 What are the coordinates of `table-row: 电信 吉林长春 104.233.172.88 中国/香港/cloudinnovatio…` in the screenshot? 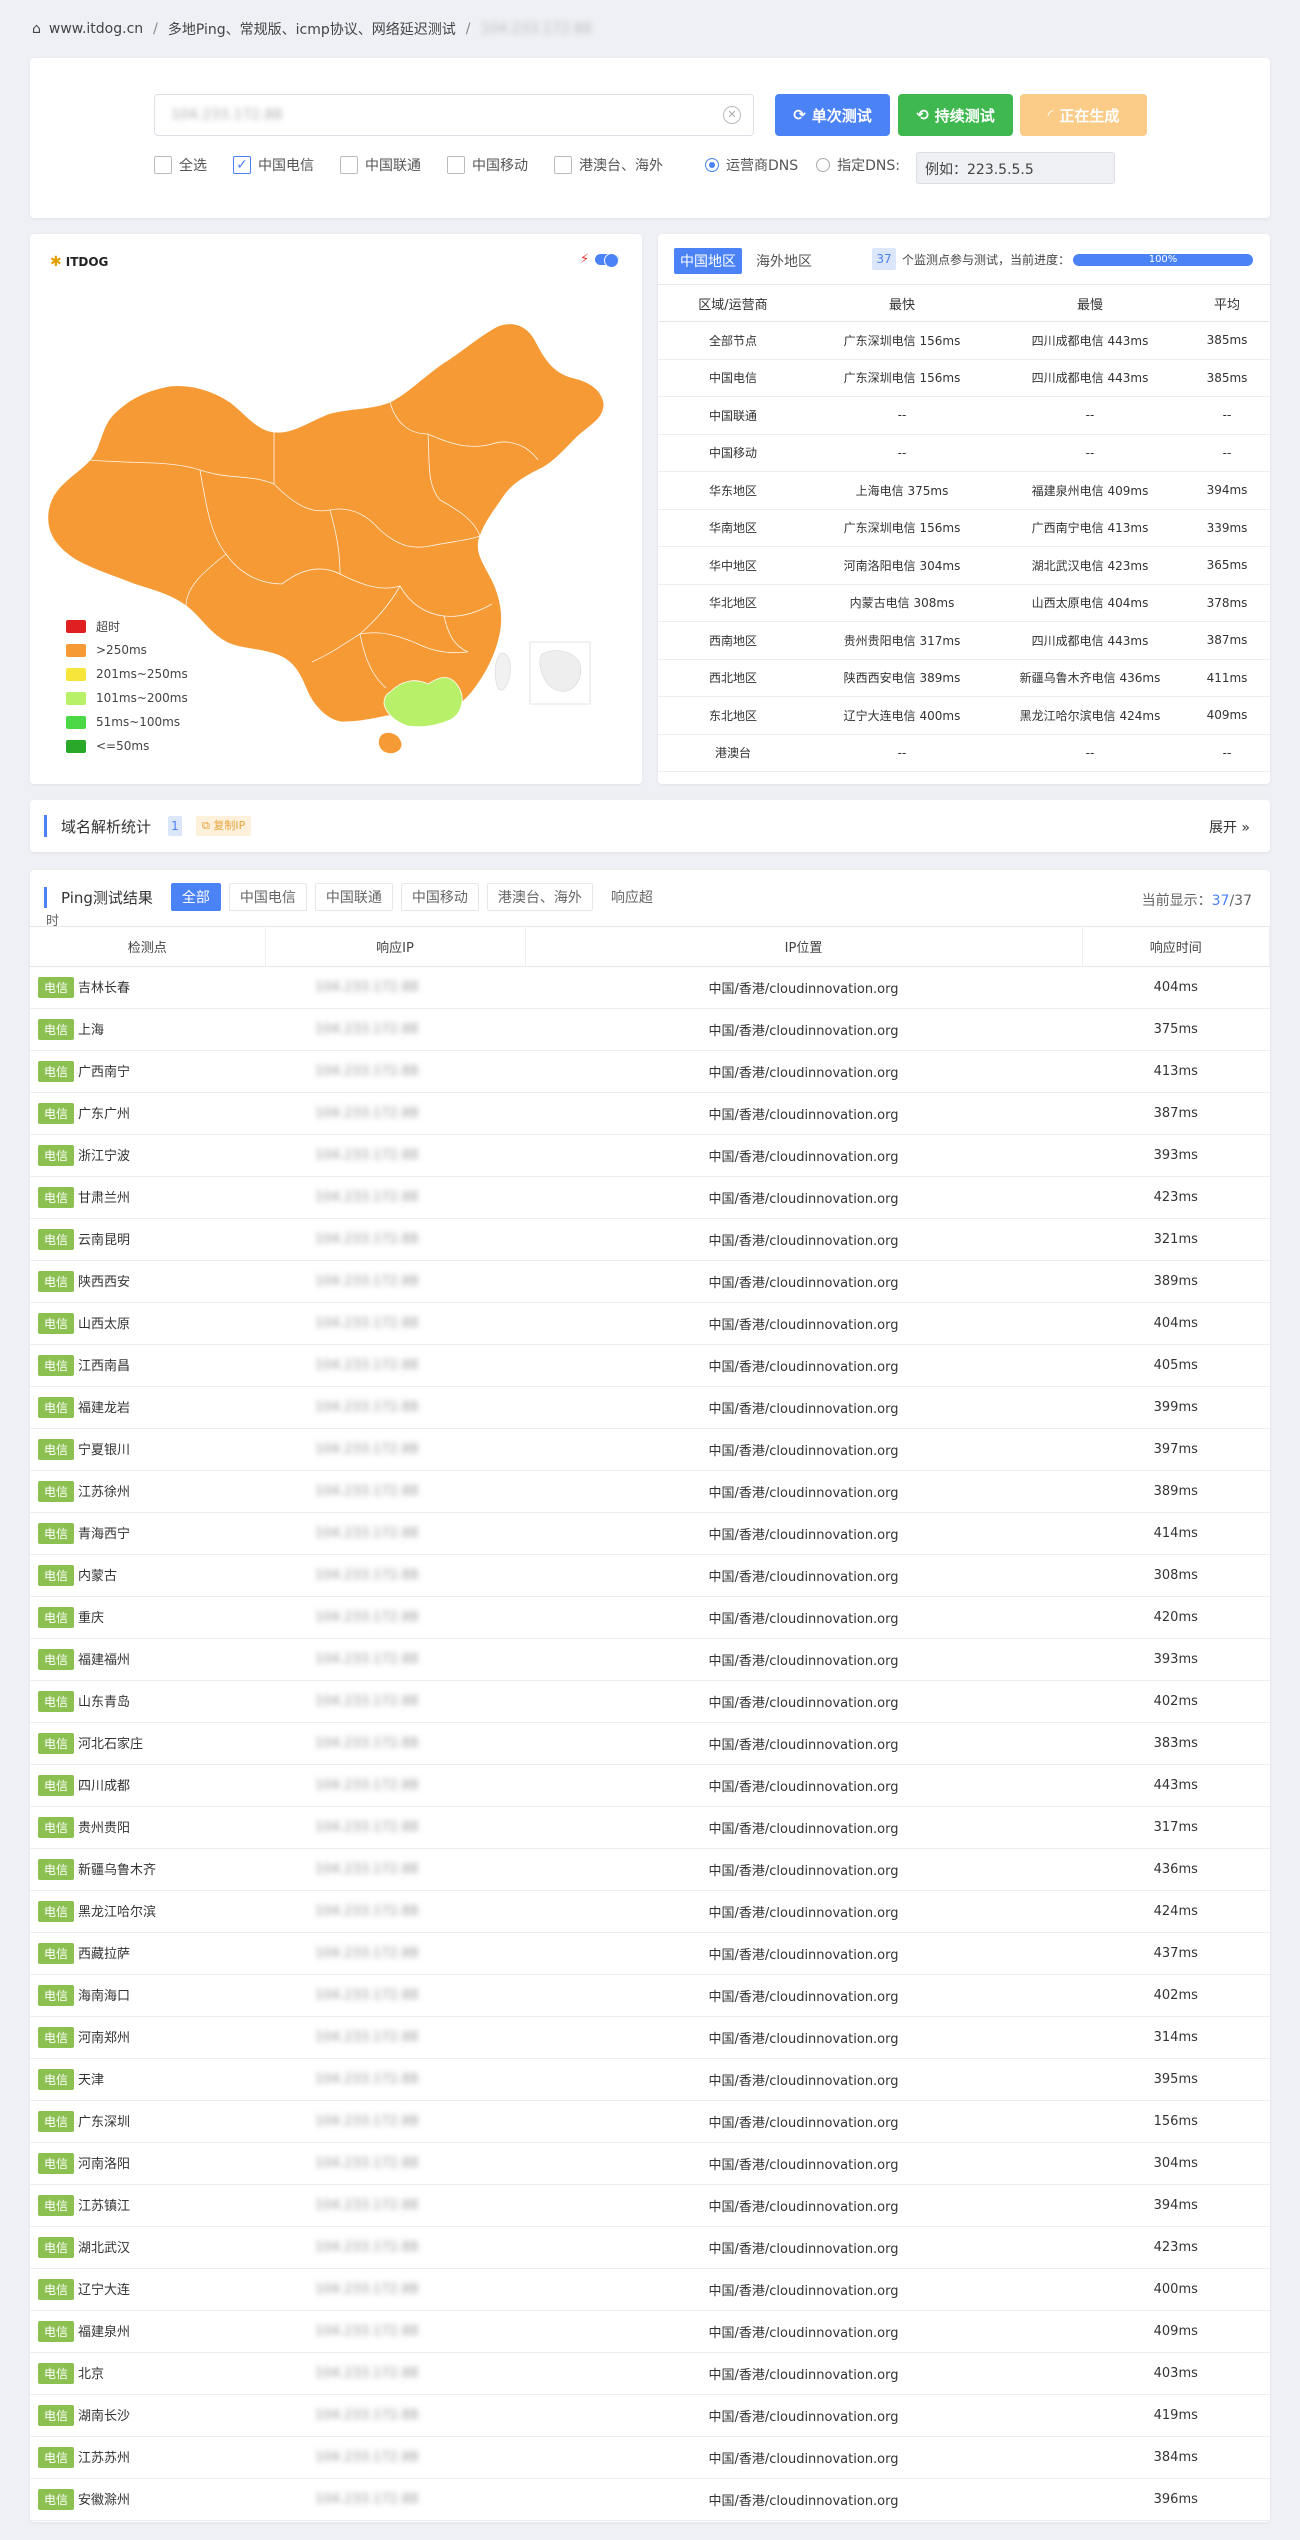 It's located at (650, 987).